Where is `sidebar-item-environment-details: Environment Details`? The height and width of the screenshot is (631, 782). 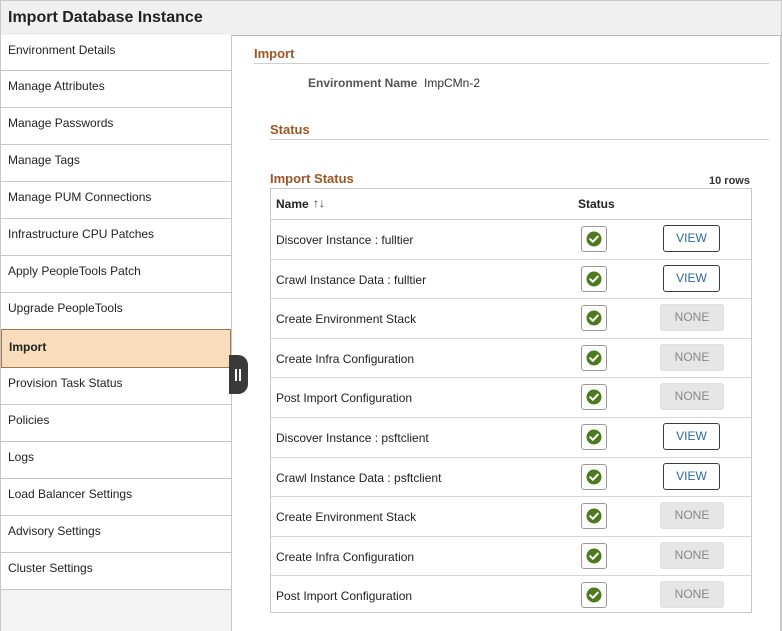 sidebar-item-environment-details: Environment Details is located at coordinates (116, 53).